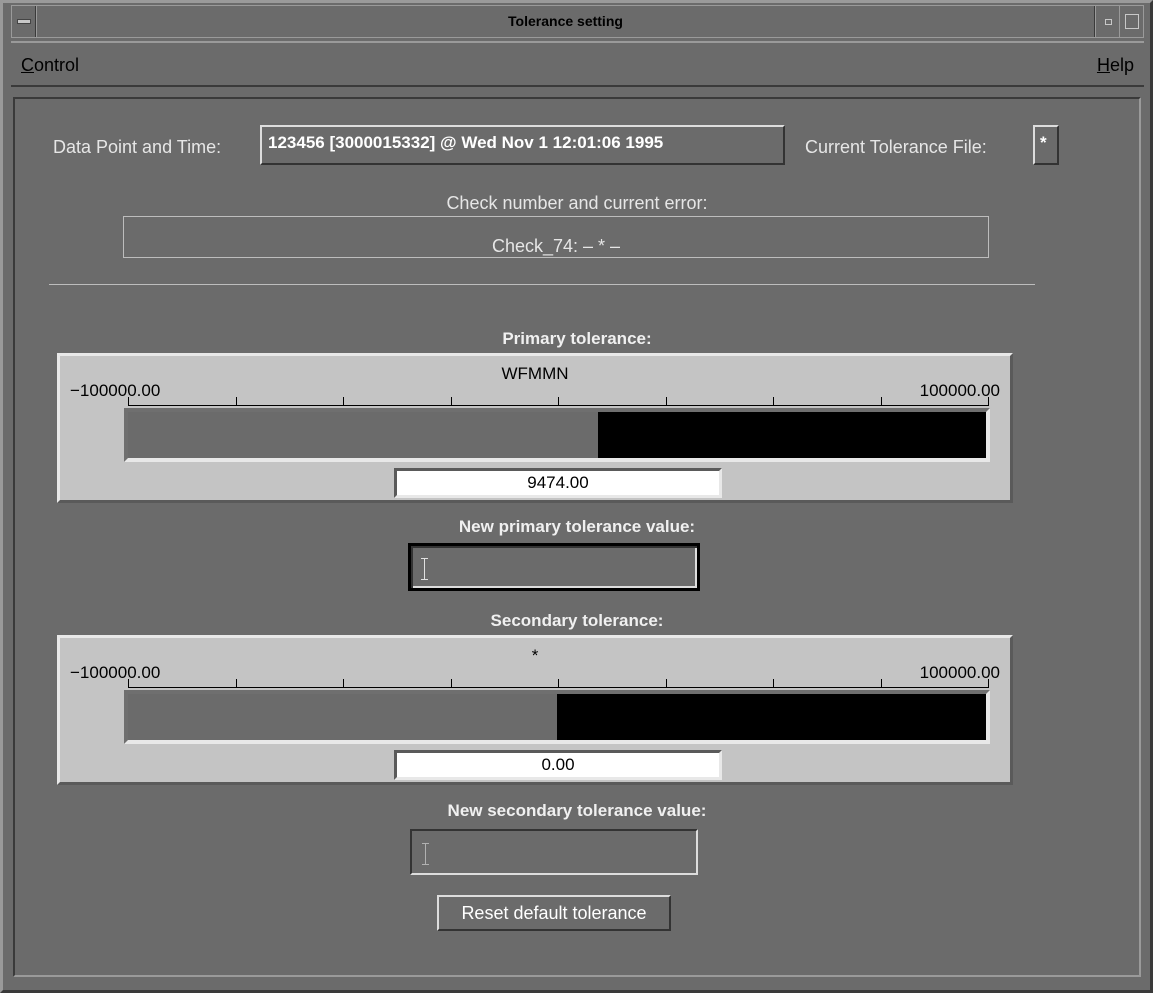  What do you see at coordinates (1131, 21) in the screenshot?
I see `maximize-icon` at bounding box center [1131, 21].